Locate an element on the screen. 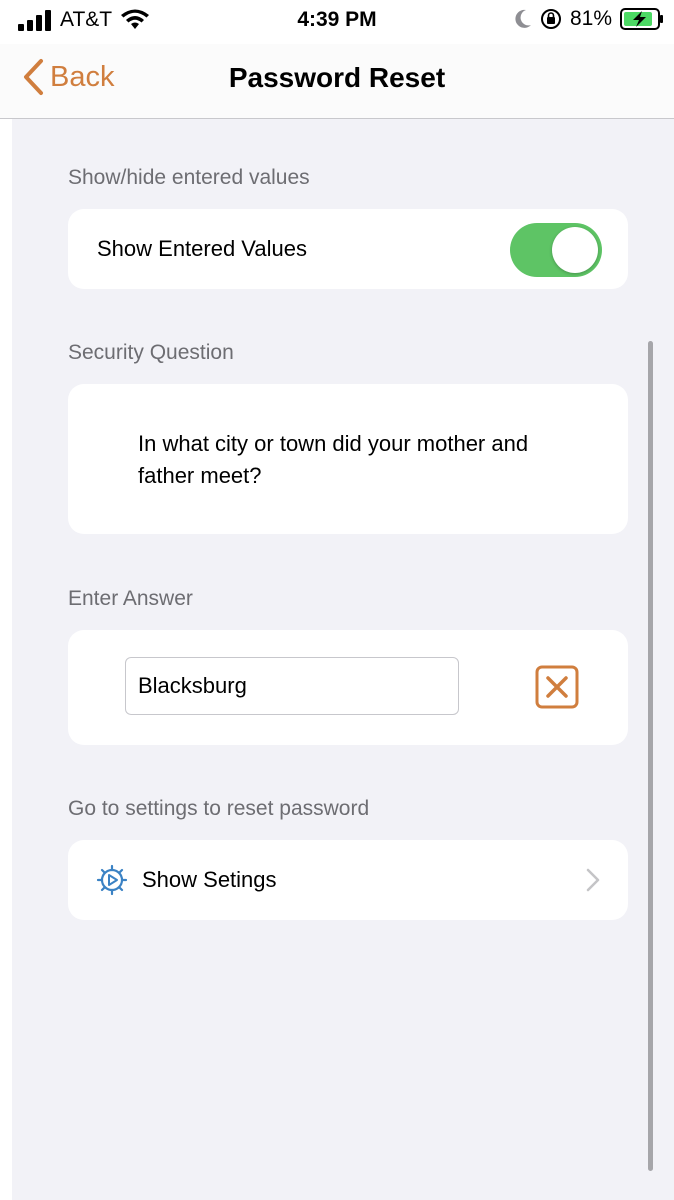 The image size is (674, 1200). section-header-settings: Go to settings to reset password is located at coordinates (219, 808).